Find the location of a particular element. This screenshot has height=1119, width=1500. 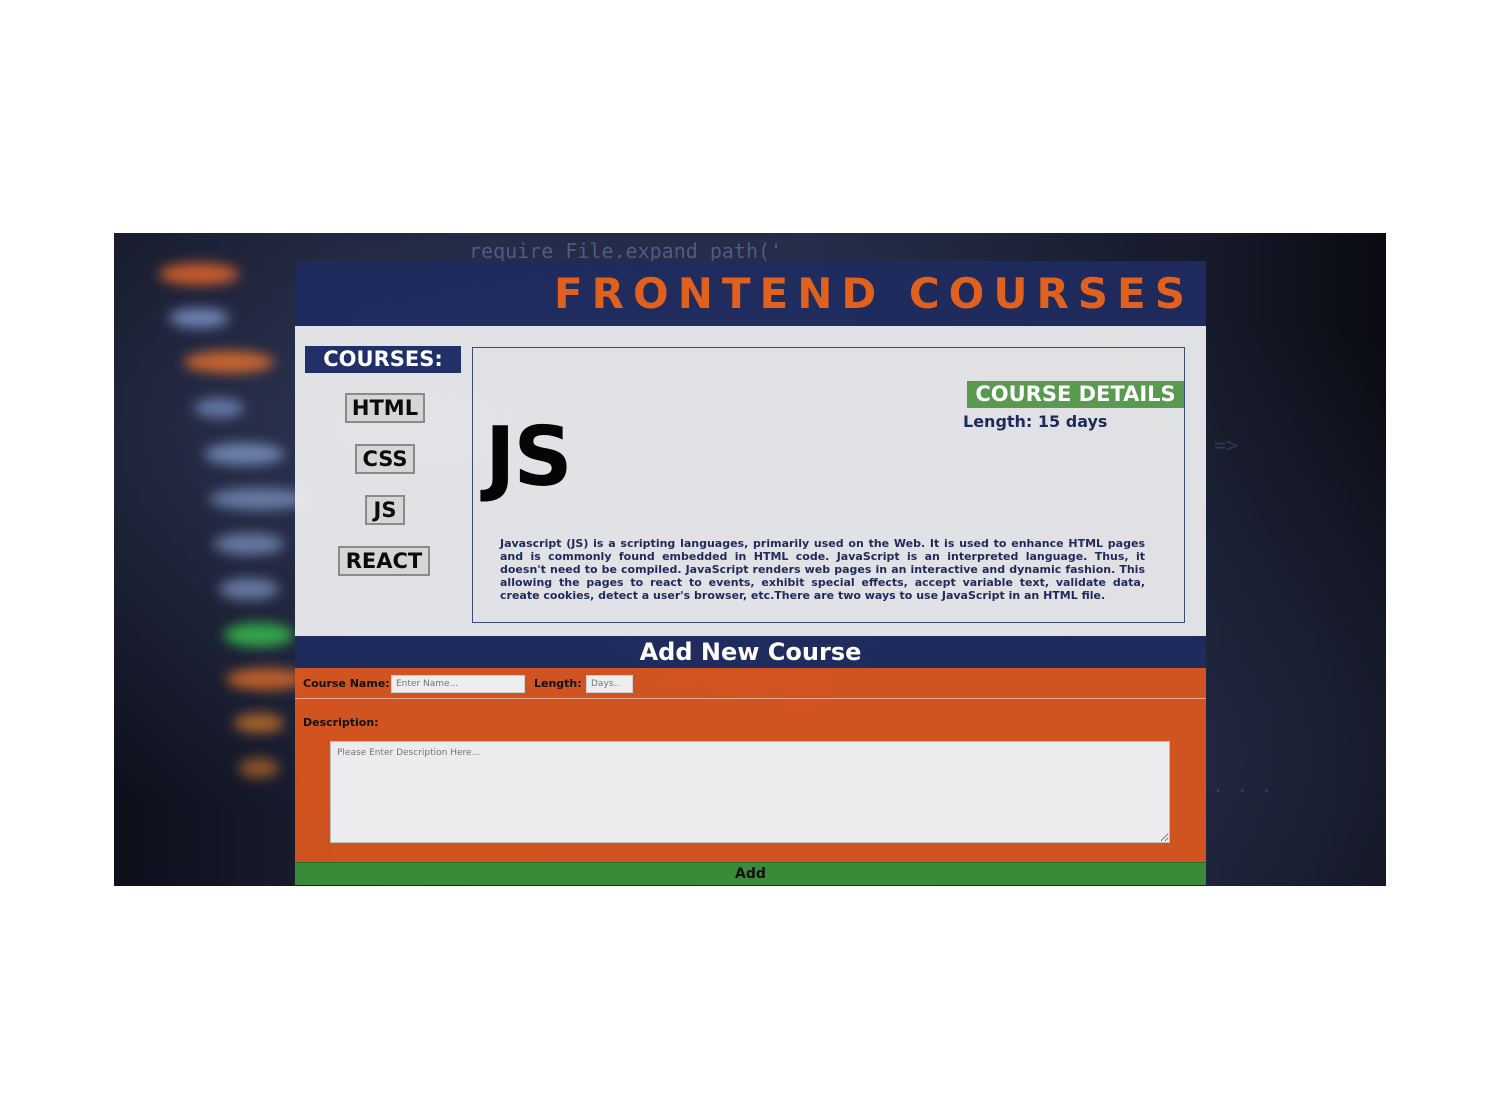

background-code-line: require File.expand_path(' is located at coordinates (626, 251).